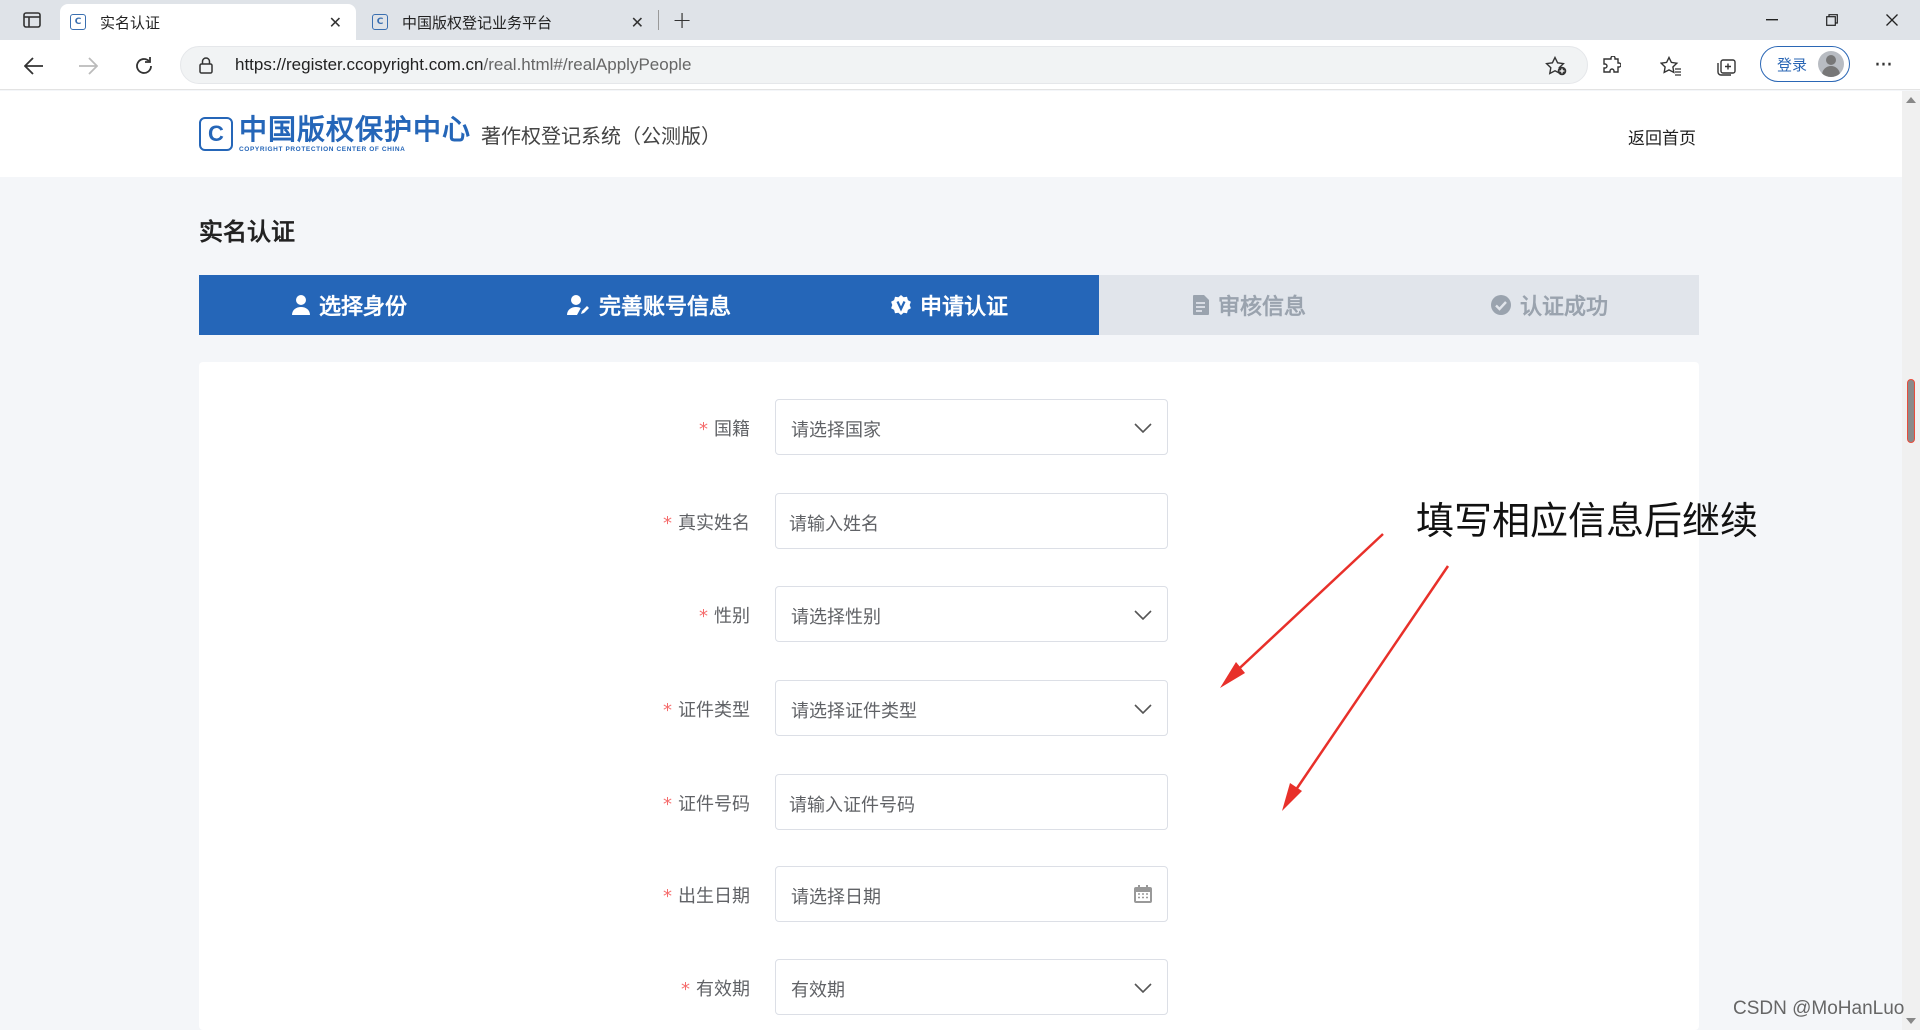 The width and height of the screenshot is (1920, 1030). Describe the element at coordinates (301, 305) in the screenshot. I see `user-icon` at that location.